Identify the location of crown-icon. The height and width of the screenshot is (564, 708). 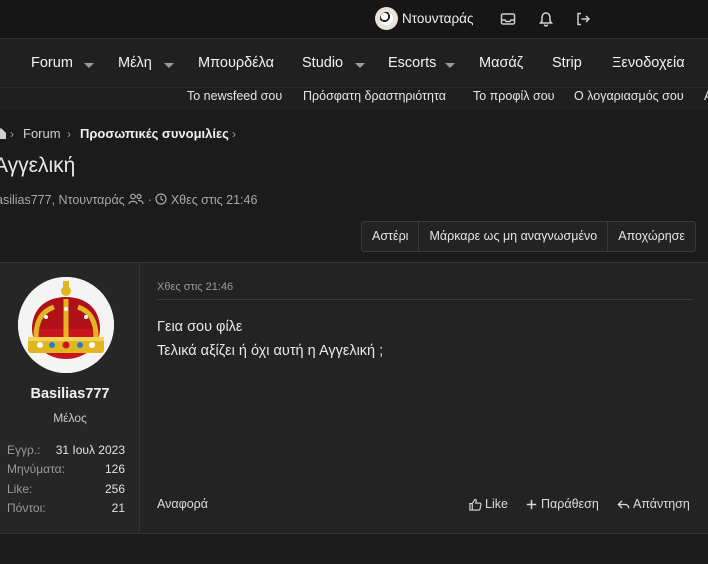
(66, 325).